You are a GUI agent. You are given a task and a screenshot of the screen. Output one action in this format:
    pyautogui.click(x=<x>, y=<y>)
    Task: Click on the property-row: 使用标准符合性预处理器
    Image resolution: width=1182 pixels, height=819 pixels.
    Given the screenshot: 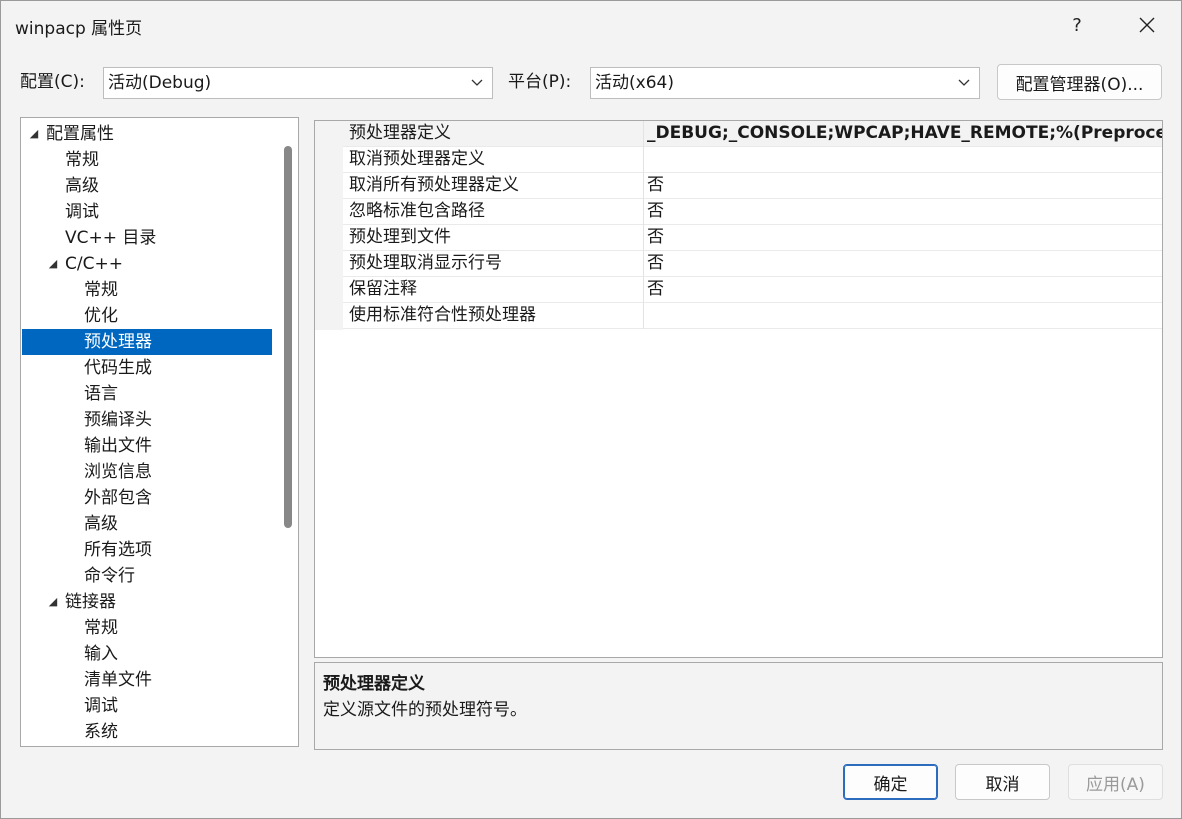 What is the action you would take?
    pyautogui.click(x=752, y=316)
    